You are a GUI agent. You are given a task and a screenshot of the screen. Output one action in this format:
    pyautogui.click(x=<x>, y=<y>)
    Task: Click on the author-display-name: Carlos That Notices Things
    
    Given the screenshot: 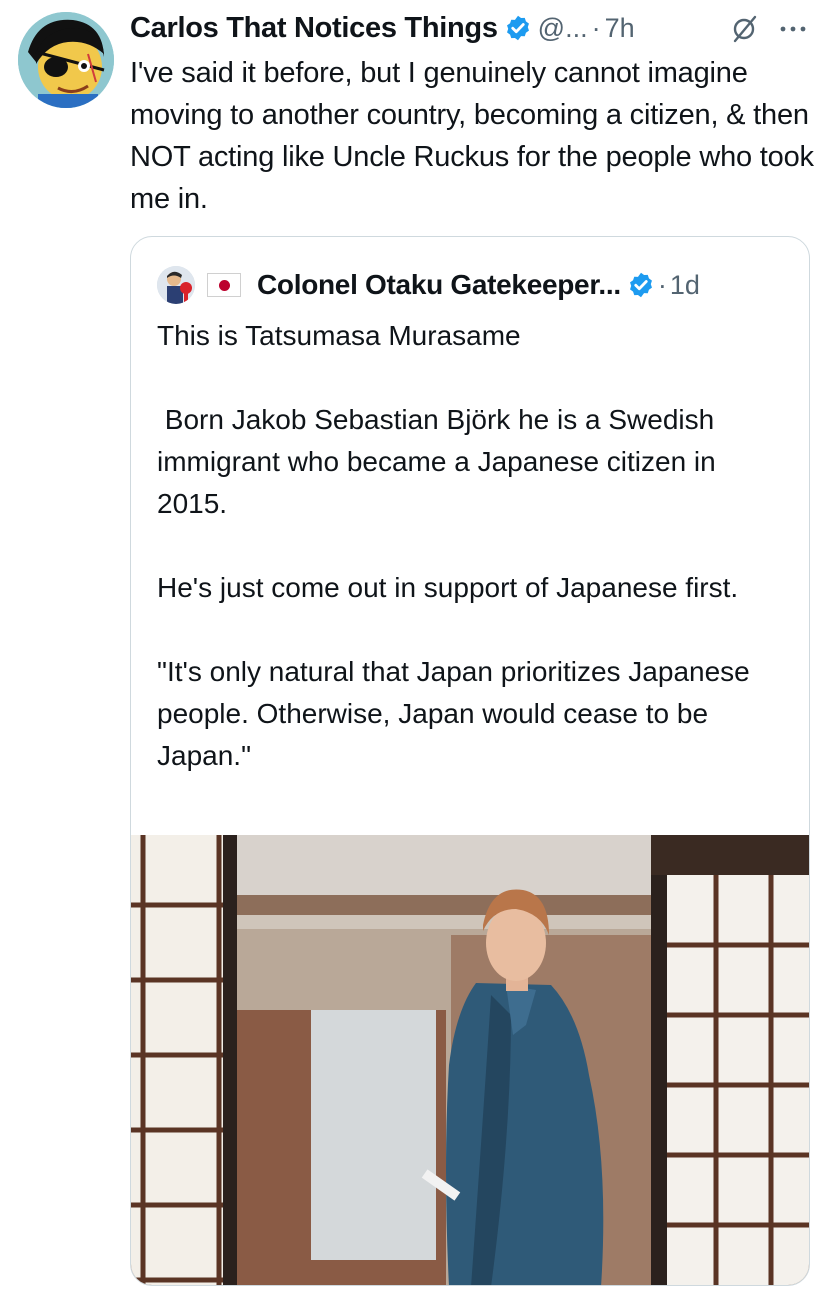 What is the action you would take?
    pyautogui.click(x=314, y=28)
    